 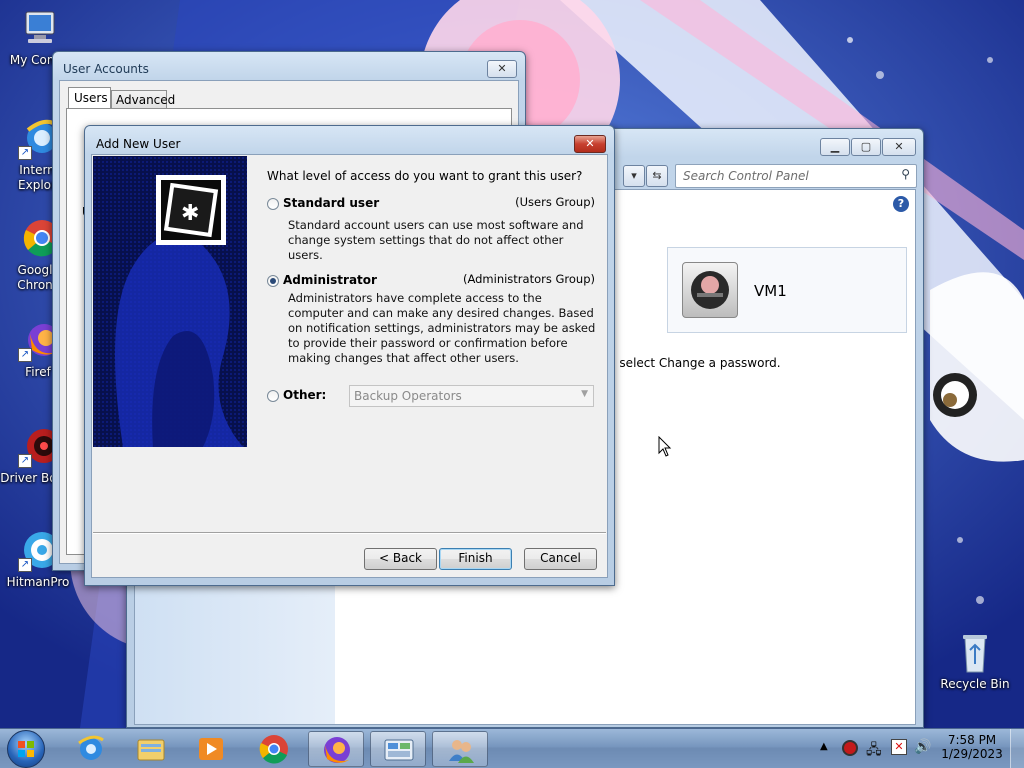 What do you see at coordinates (972, 754) in the screenshot?
I see `clock-date: 1/29/2023` at bounding box center [972, 754].